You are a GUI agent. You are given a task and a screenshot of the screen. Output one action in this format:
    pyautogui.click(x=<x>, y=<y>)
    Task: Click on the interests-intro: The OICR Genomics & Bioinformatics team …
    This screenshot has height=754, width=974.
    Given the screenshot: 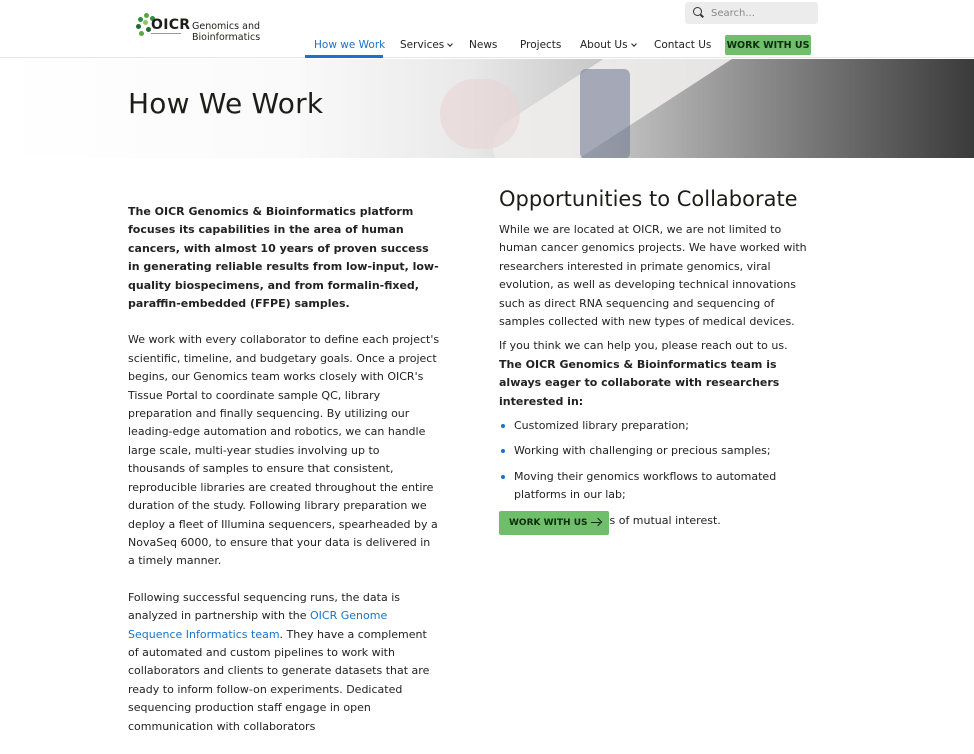 What is the action you would take?
    pyautogui.click(x=639, y=382)
    